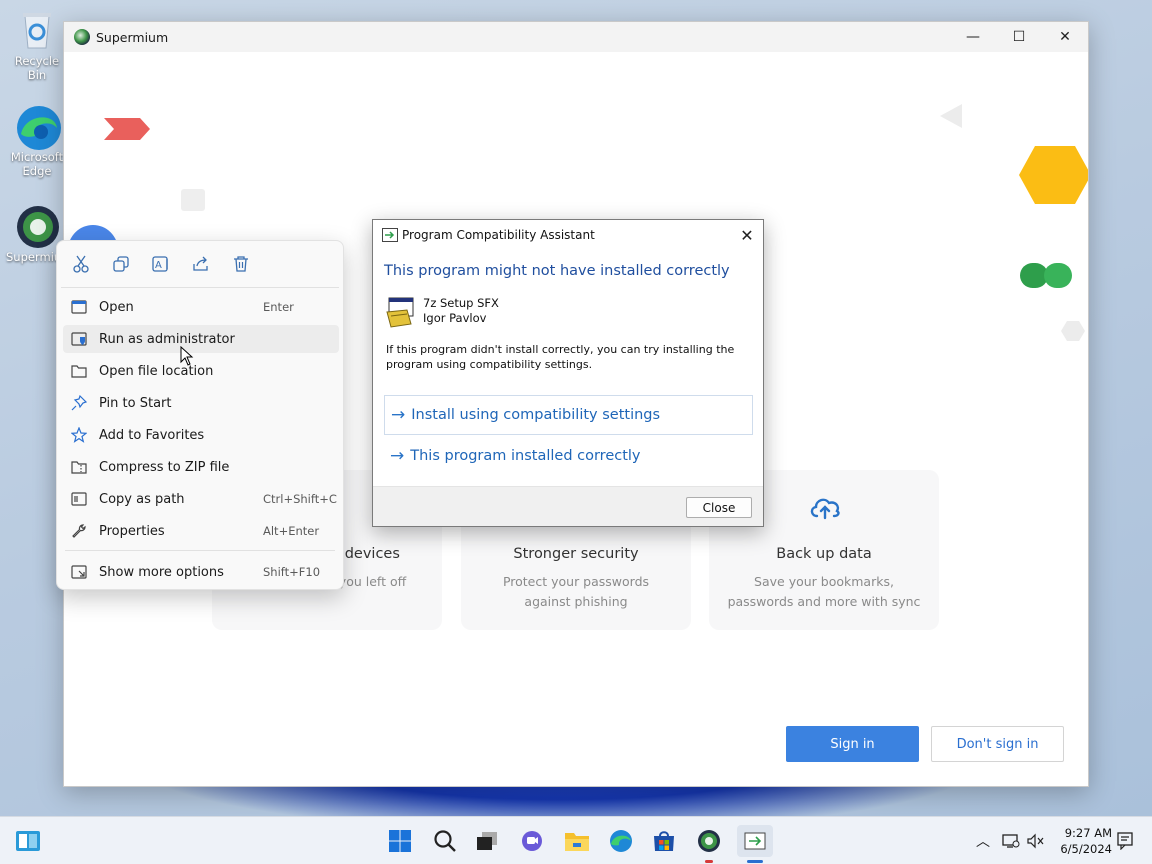 The width and height of the screenshot is (1152, 864). Describe the element at coordinates (997, 744) in the screenshot. I see `dont-sign-in-button: Don't sign in` at that location.